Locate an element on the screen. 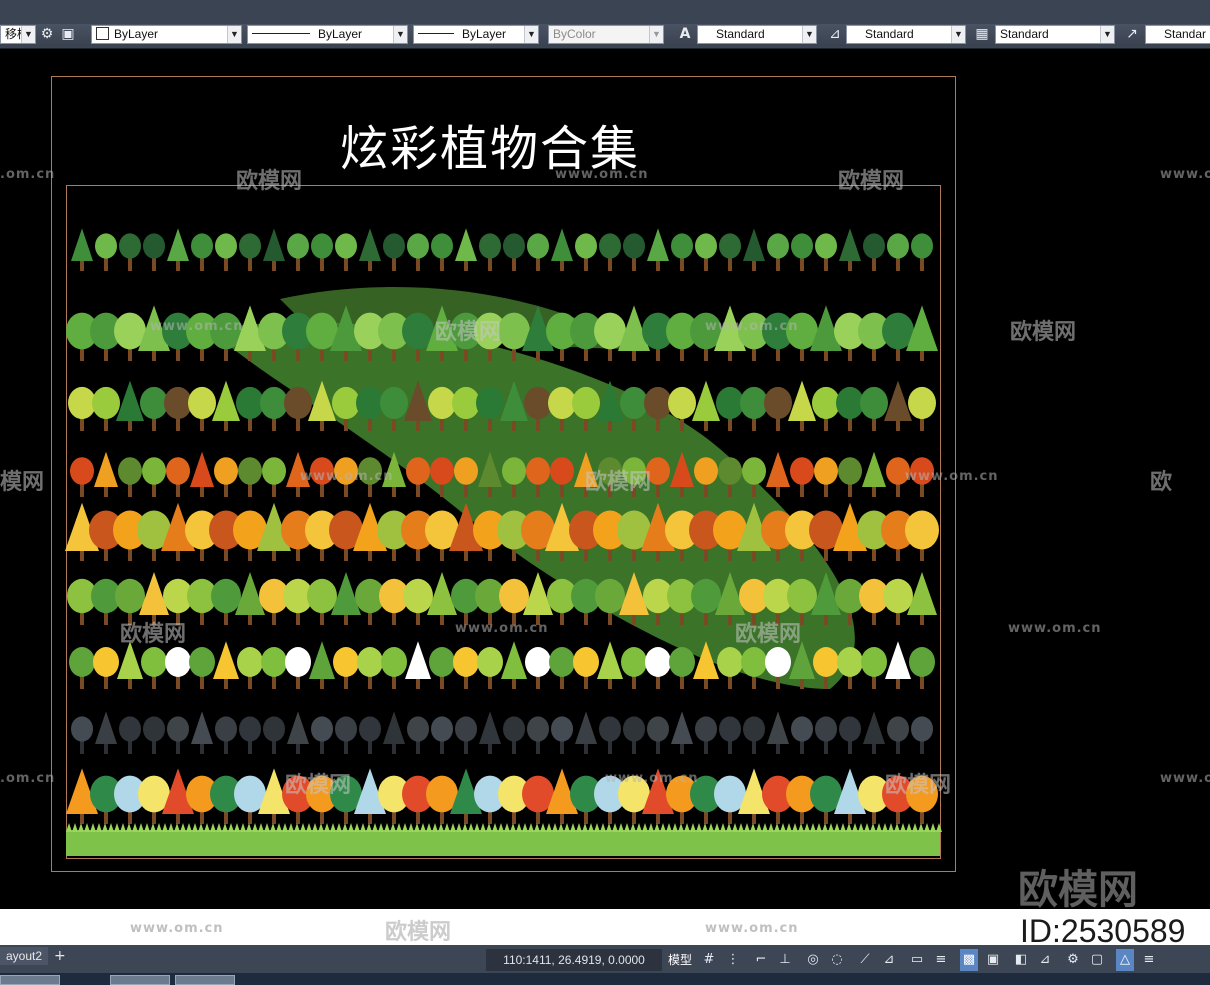 This screenshot has width=1210, height=985. infer-icon: ⌐ is located at coordinates (761, 960).